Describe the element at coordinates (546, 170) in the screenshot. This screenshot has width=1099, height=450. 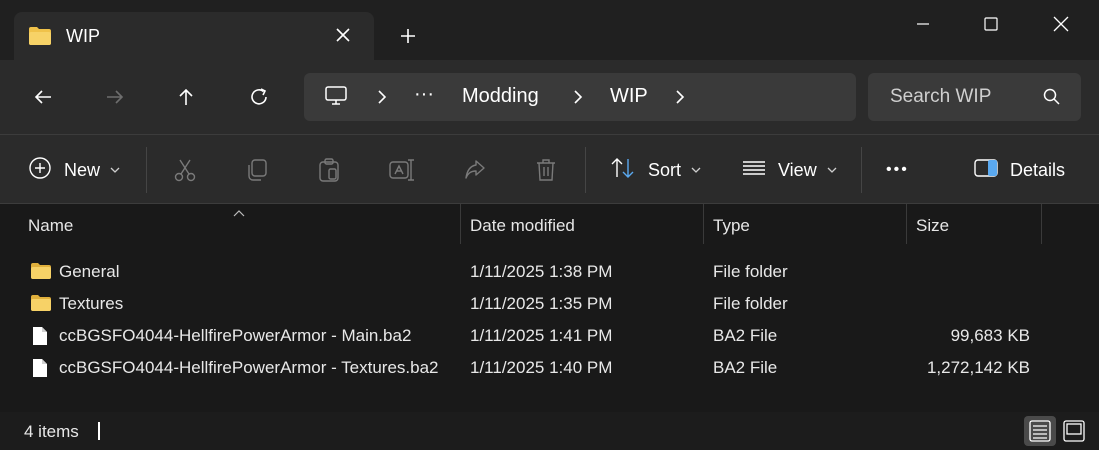
I see `delete-icon` at that location.